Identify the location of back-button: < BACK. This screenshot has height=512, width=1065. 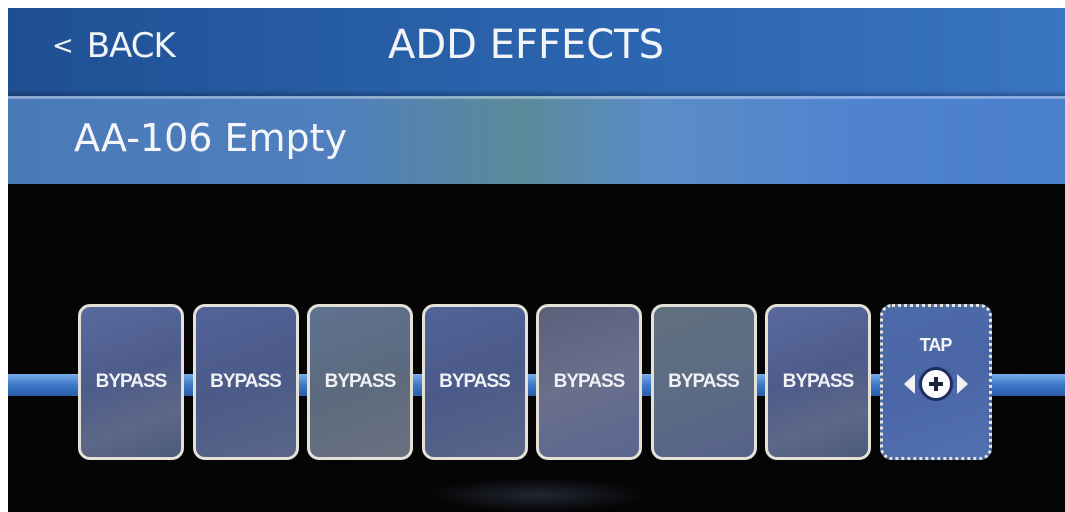
(114, 46).